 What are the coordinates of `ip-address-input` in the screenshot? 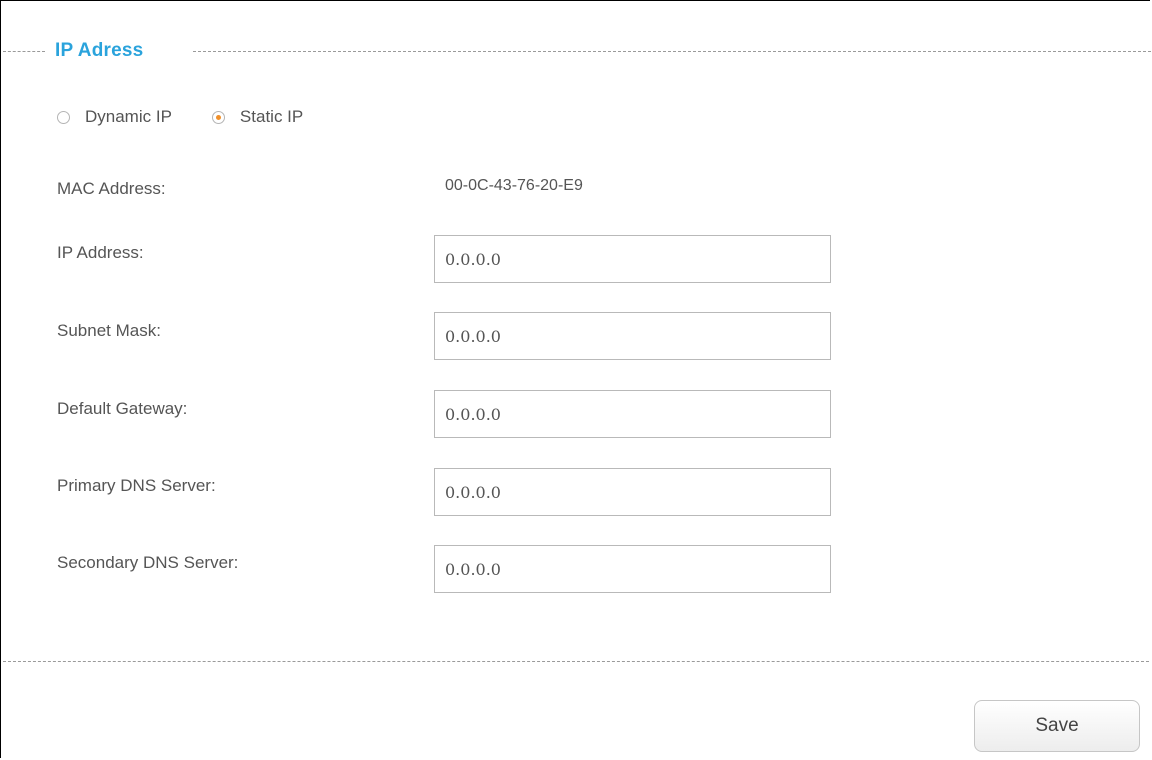 It's located at (632, 259).